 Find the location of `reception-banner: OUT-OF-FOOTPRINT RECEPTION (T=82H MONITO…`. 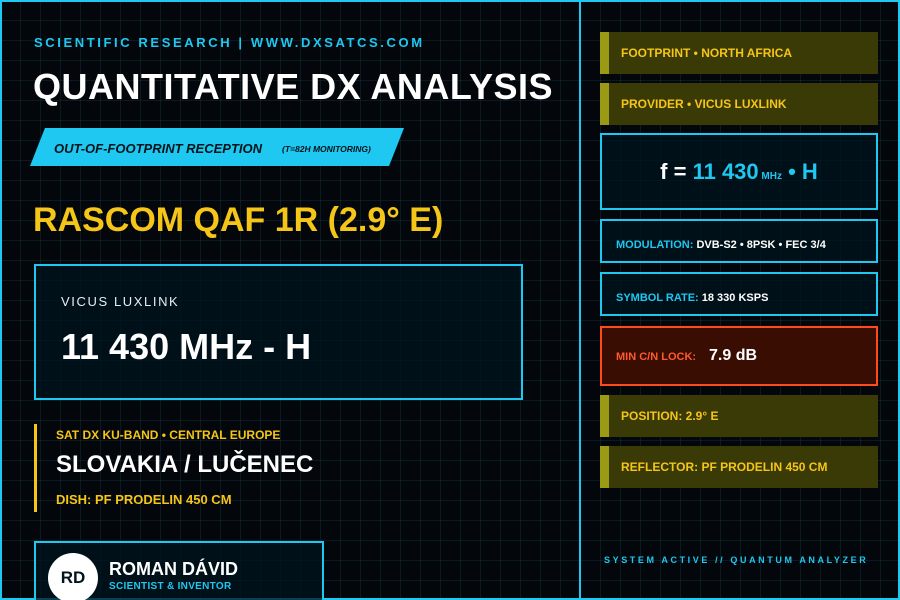

reception-banner: OUT-OF-FOOTPRINT RECEPTION (T=82H MONITO… is located at coordinates (217, 147).